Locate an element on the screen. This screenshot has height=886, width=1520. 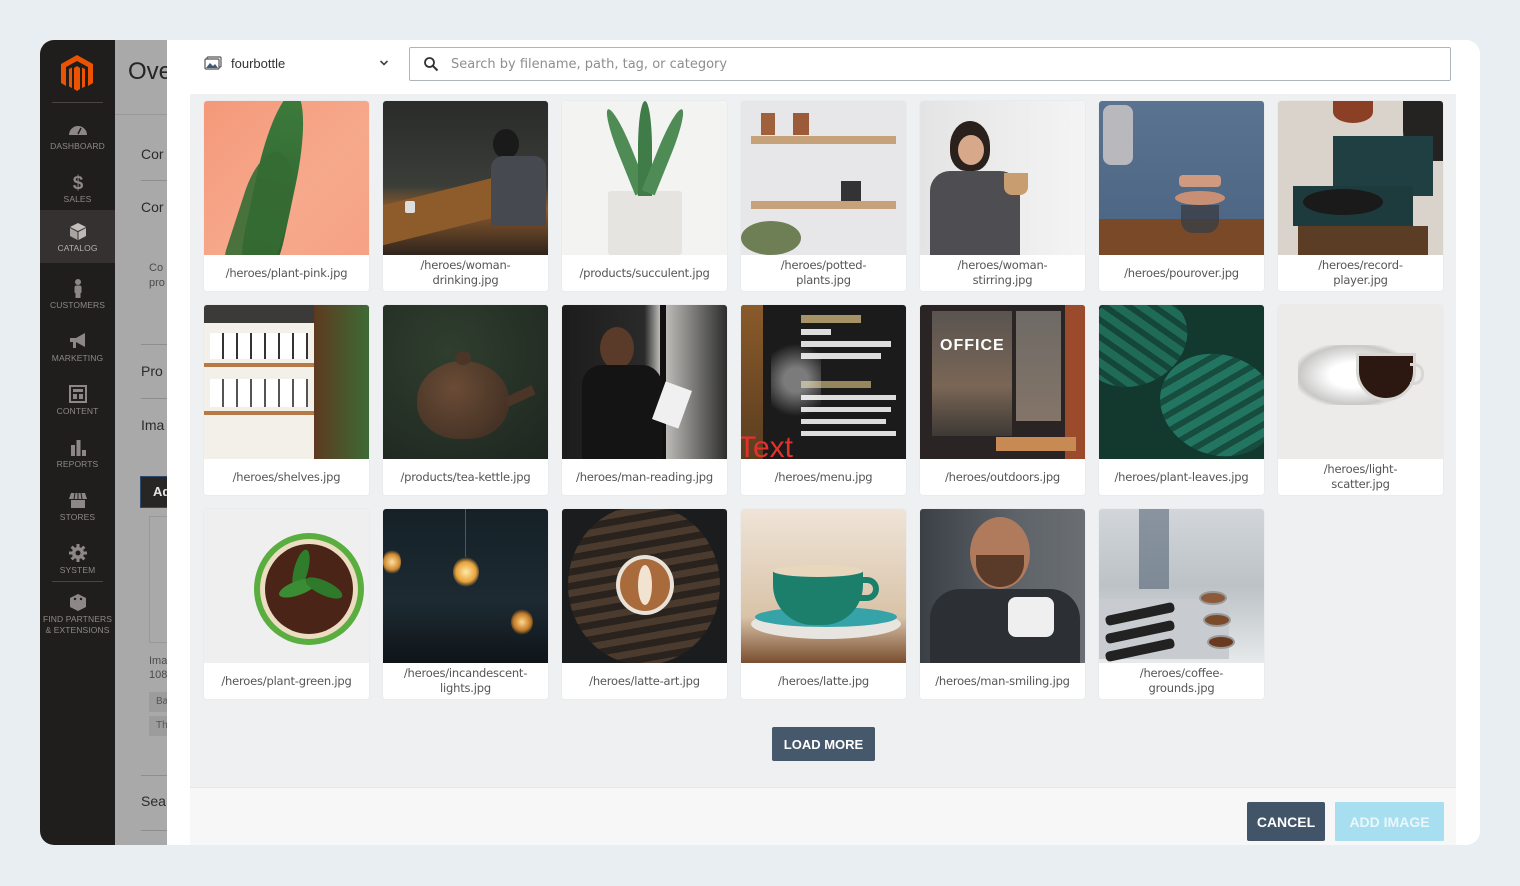
image-card: /heroes/shelves.jpg is located at coordinates (286, 400).